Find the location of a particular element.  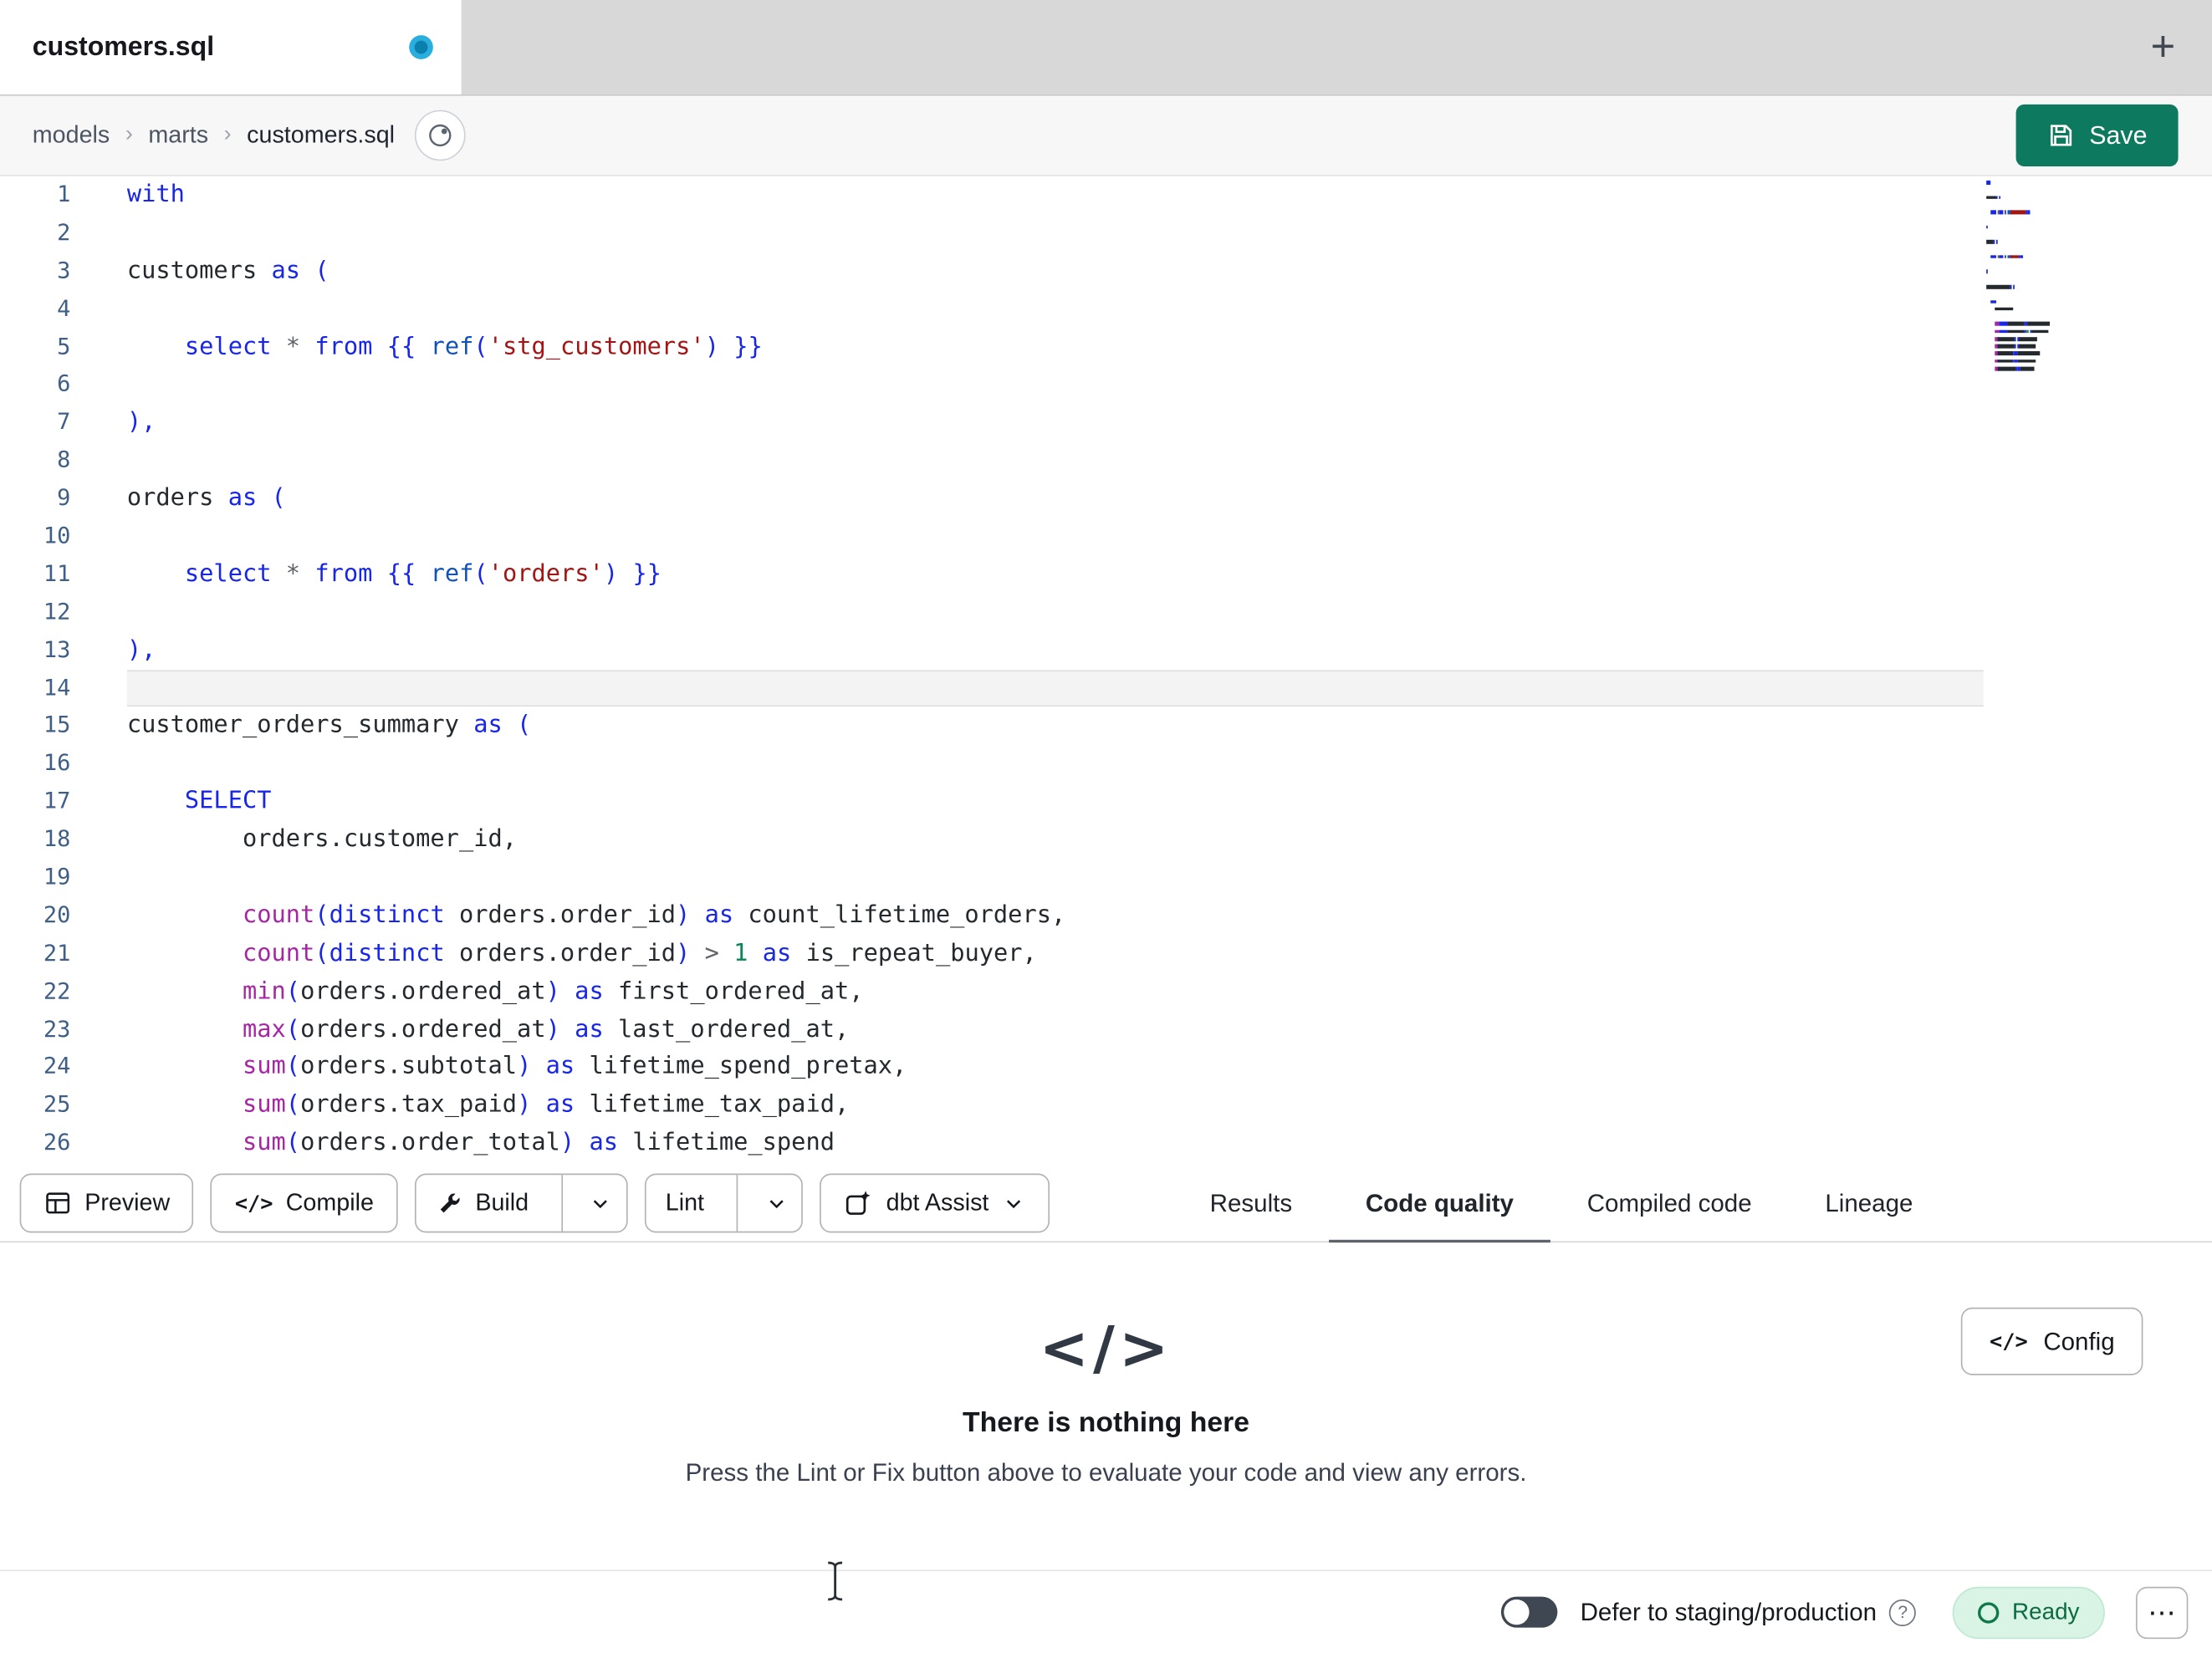

breadcrumb-item-models: models is located at coordinates (71, 135).